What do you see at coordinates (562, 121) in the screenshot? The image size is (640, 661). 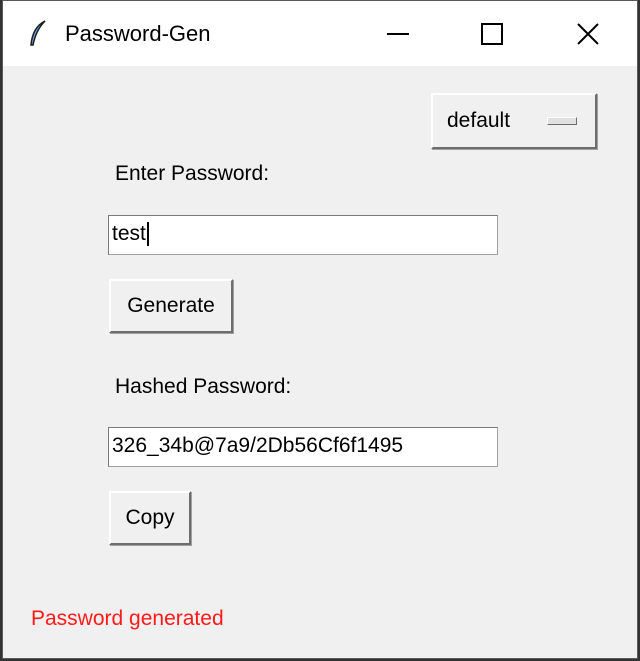 I see `option-menu-indicator-icon` at bounding box center [562, 121].